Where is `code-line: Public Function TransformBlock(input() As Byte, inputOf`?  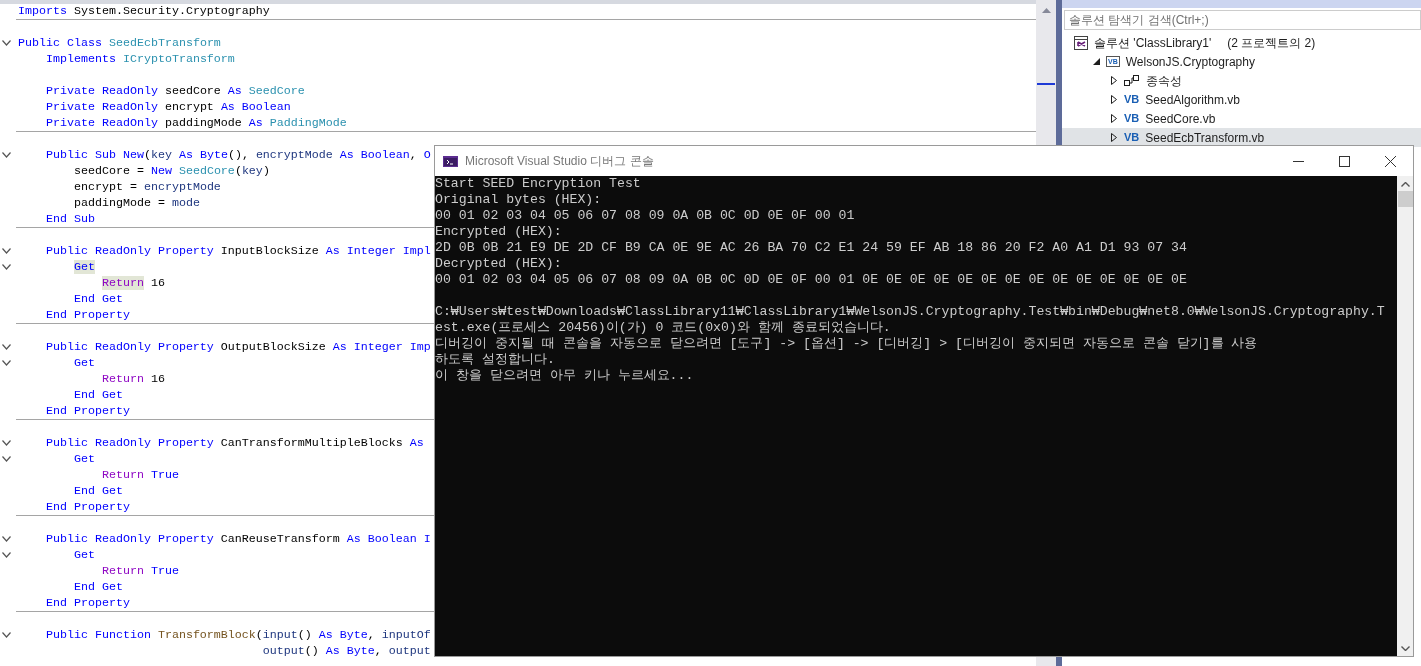
code-line: Public Function TransformBlock(input() As Byte, inputOf is located at coordinates (237, 635).